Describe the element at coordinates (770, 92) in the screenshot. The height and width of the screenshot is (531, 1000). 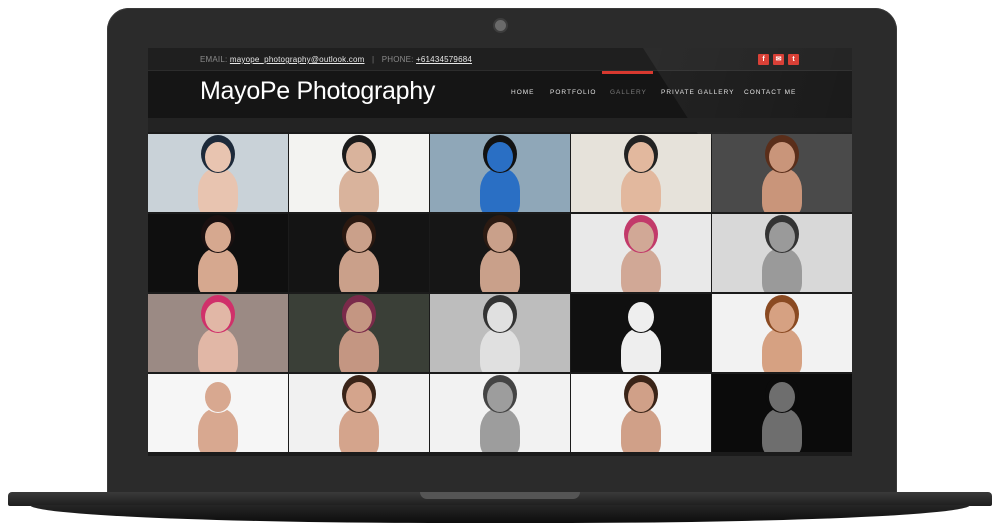
I see `nav-contact-me: CONTACT ME` at that location.